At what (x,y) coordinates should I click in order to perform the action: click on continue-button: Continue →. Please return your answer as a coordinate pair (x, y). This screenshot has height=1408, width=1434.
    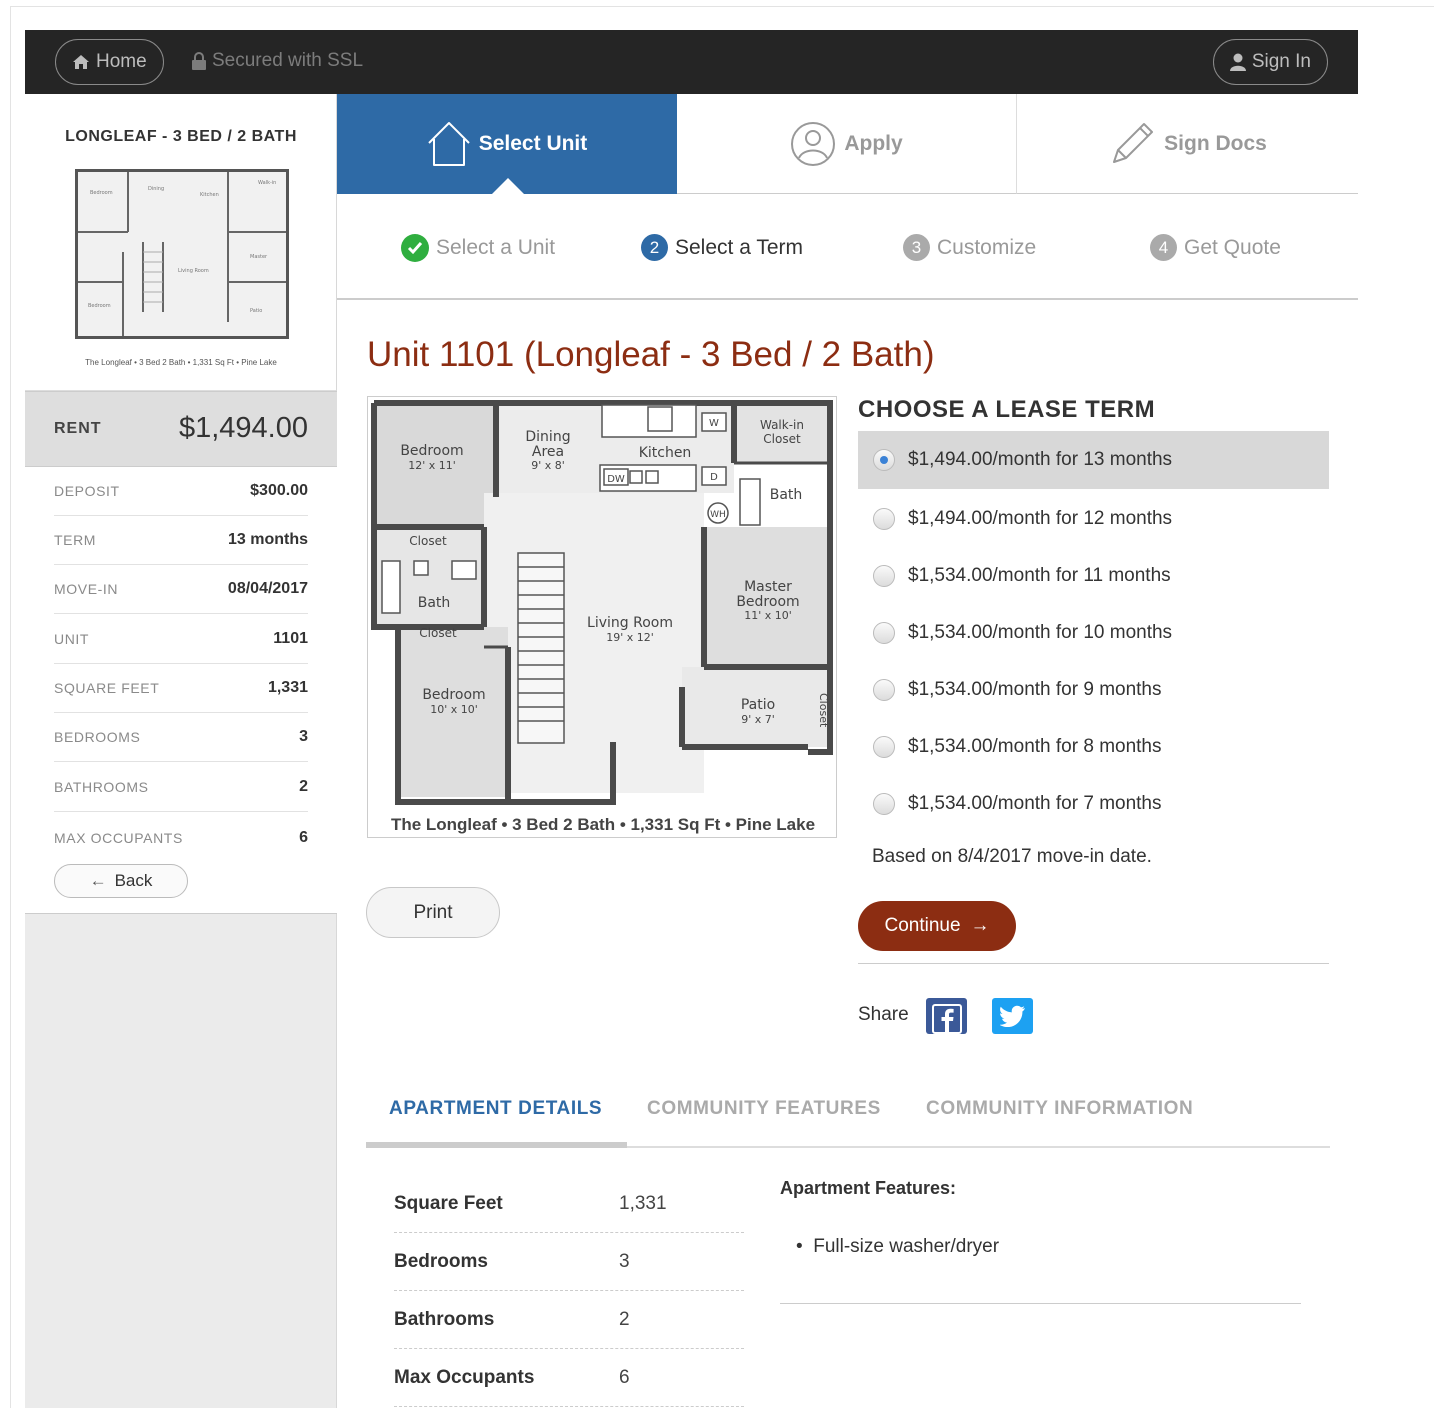
    Looking at the image, I should click on (937, 926).